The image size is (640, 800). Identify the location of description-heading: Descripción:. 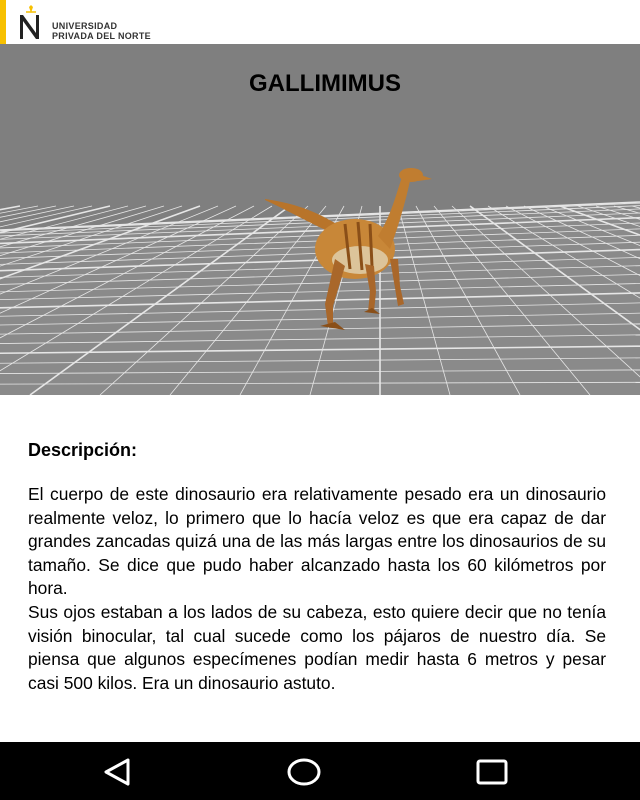
(83, 450).